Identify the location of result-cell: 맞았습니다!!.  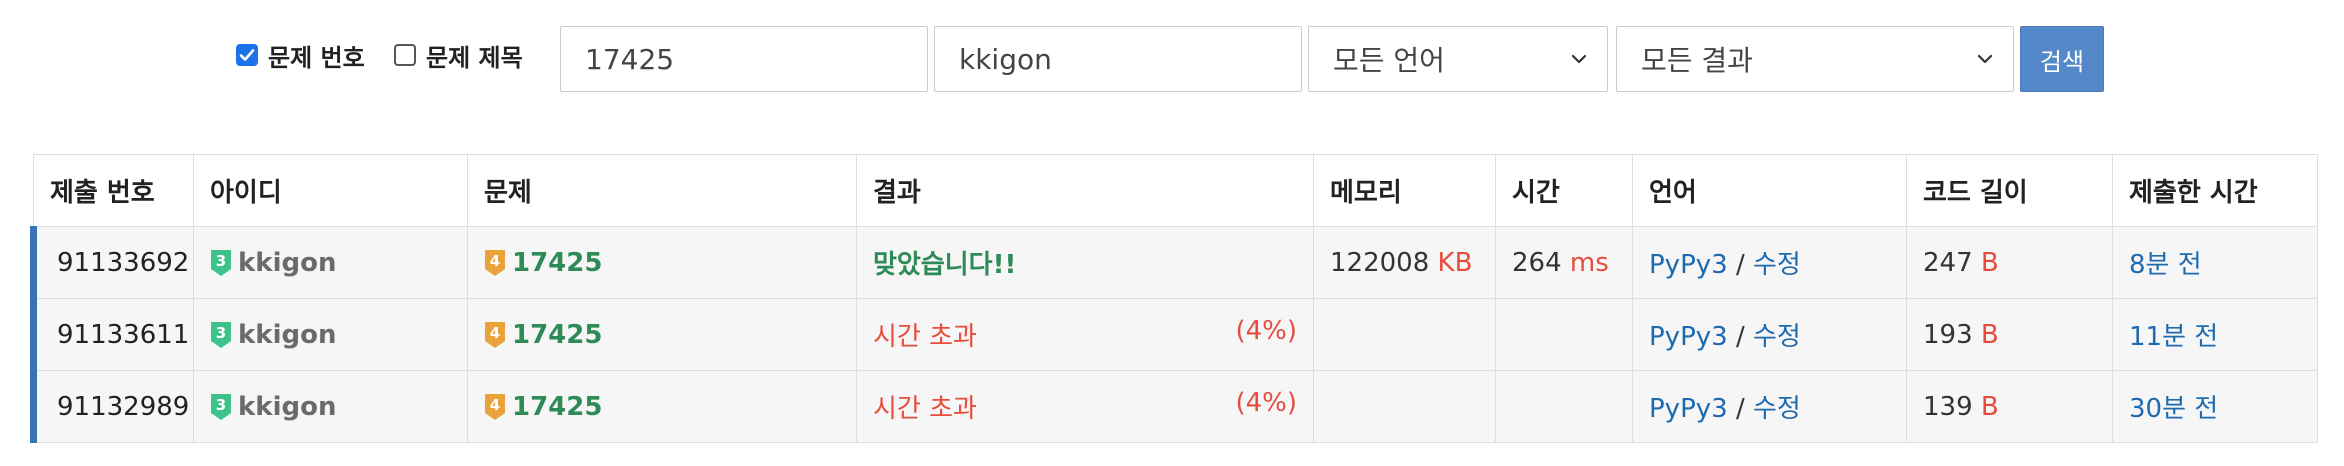
(1085, 262).